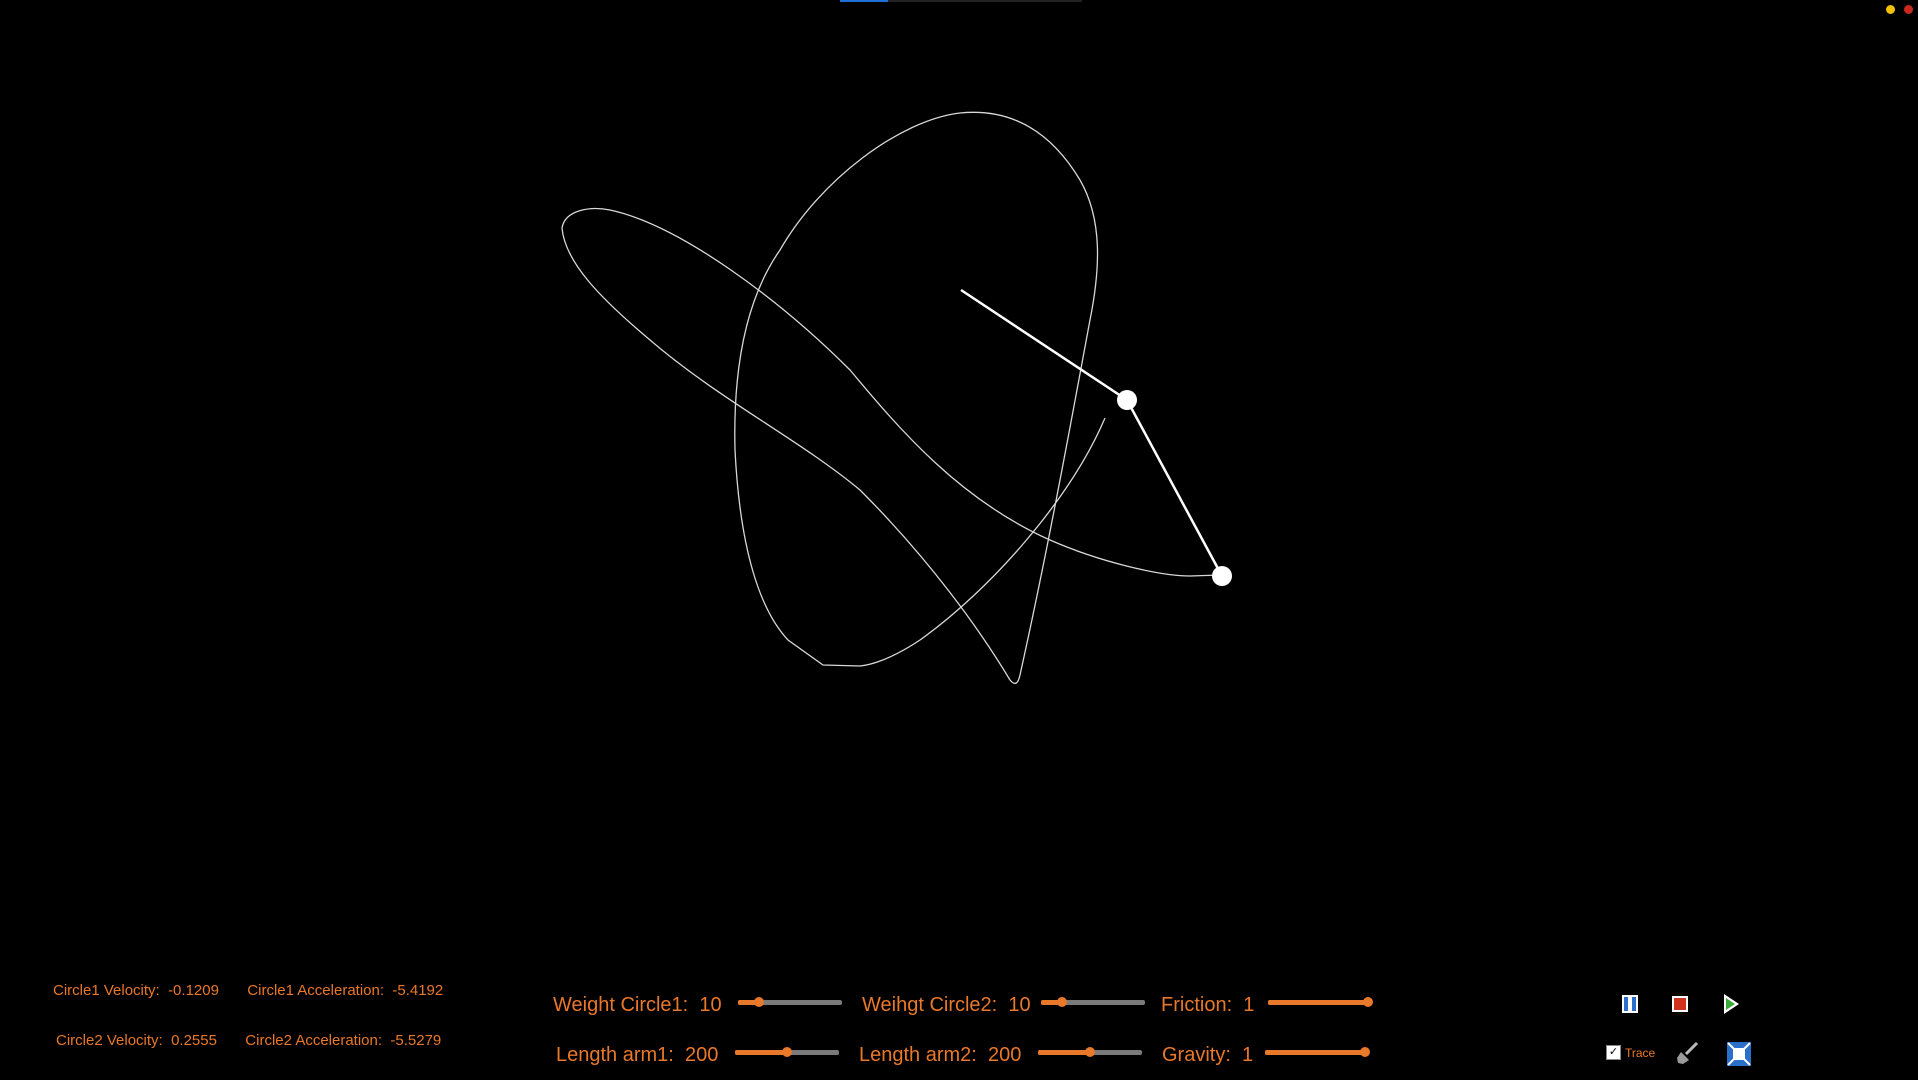 This screenshot has height=1080, width=1918. Describe the element at coordinates (615, 1055) in the screenshot. I see `length-arm1-label: Length arm1:` at that location.